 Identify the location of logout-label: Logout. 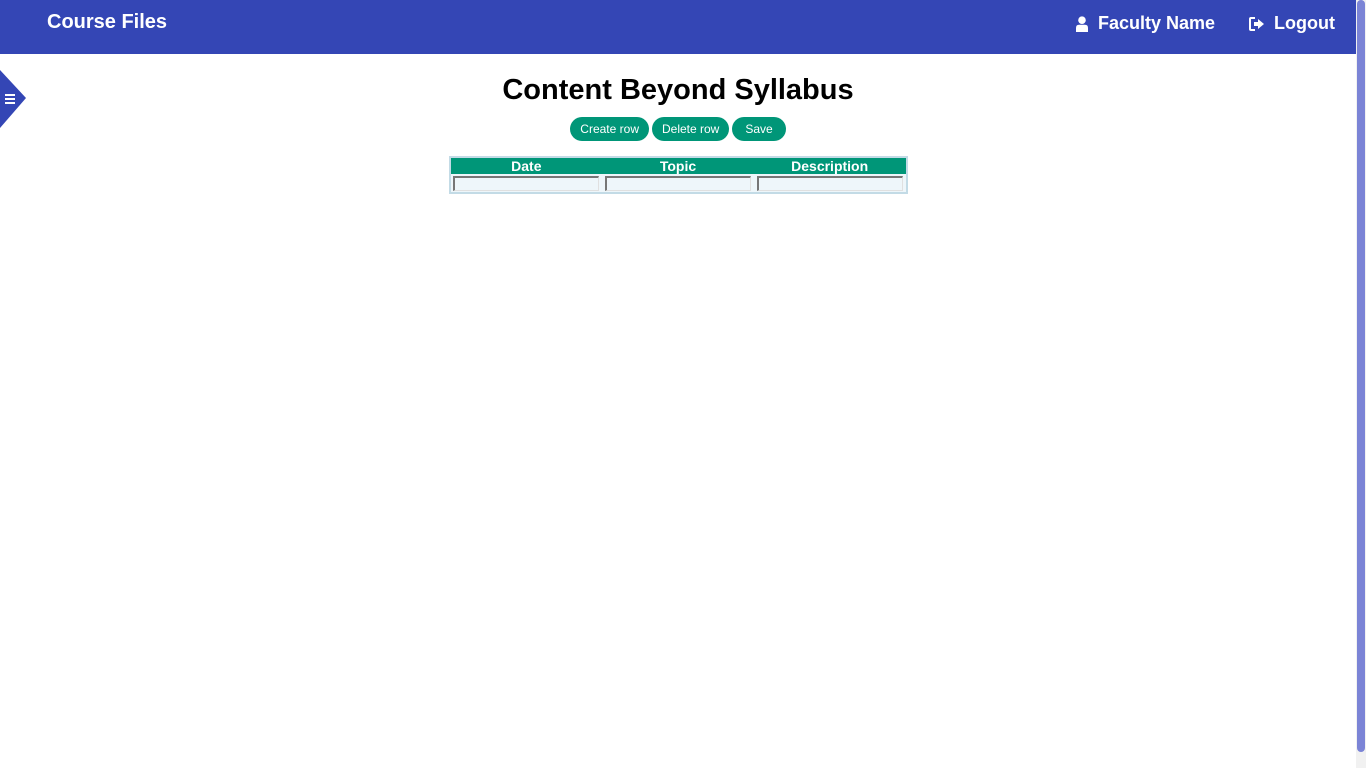
(1304, 23).